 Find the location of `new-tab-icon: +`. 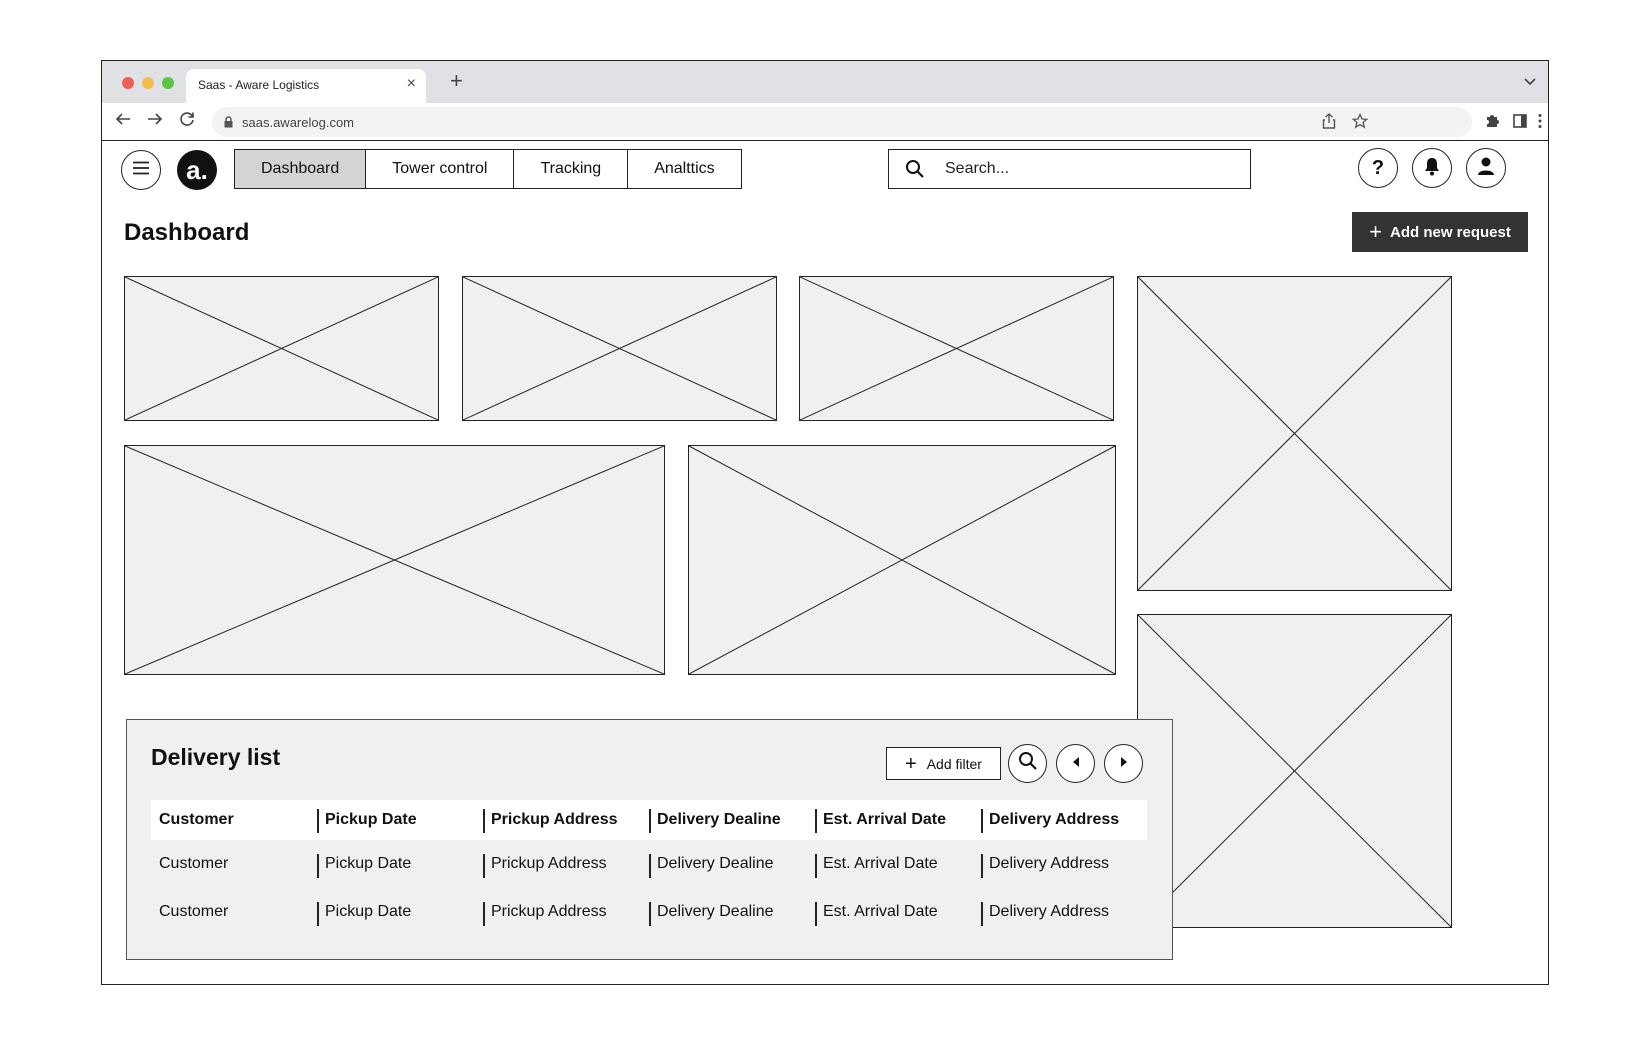

new-tab-icon: + is located at coordinates (456, 81).